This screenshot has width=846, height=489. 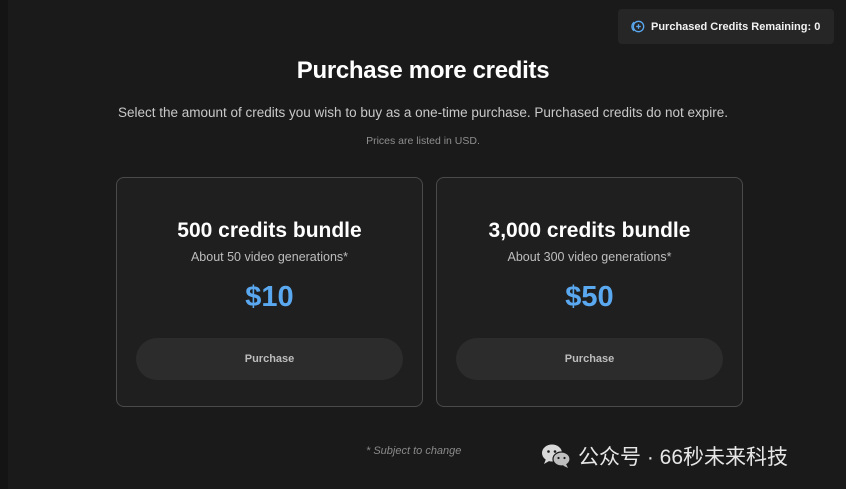 I want to click on wechat-watermark: 公众号 · 66秒未来科技, so click(x=681, y=456).